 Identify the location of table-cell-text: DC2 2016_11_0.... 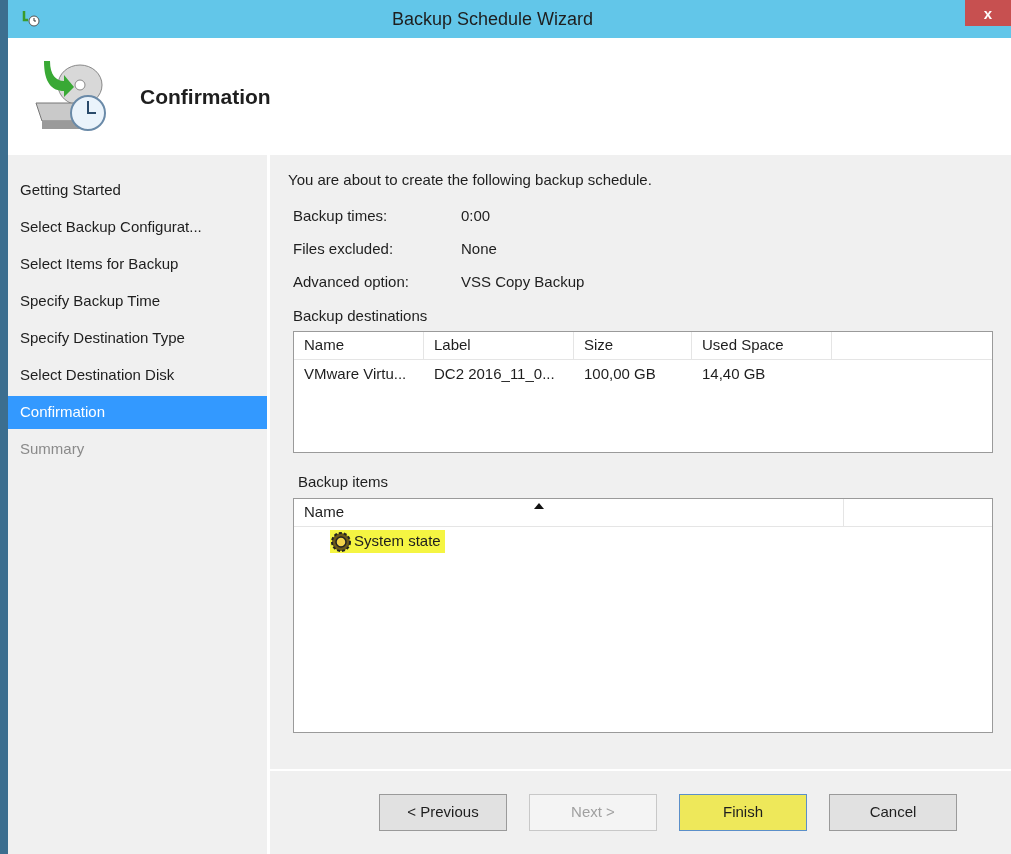
(494, 373).